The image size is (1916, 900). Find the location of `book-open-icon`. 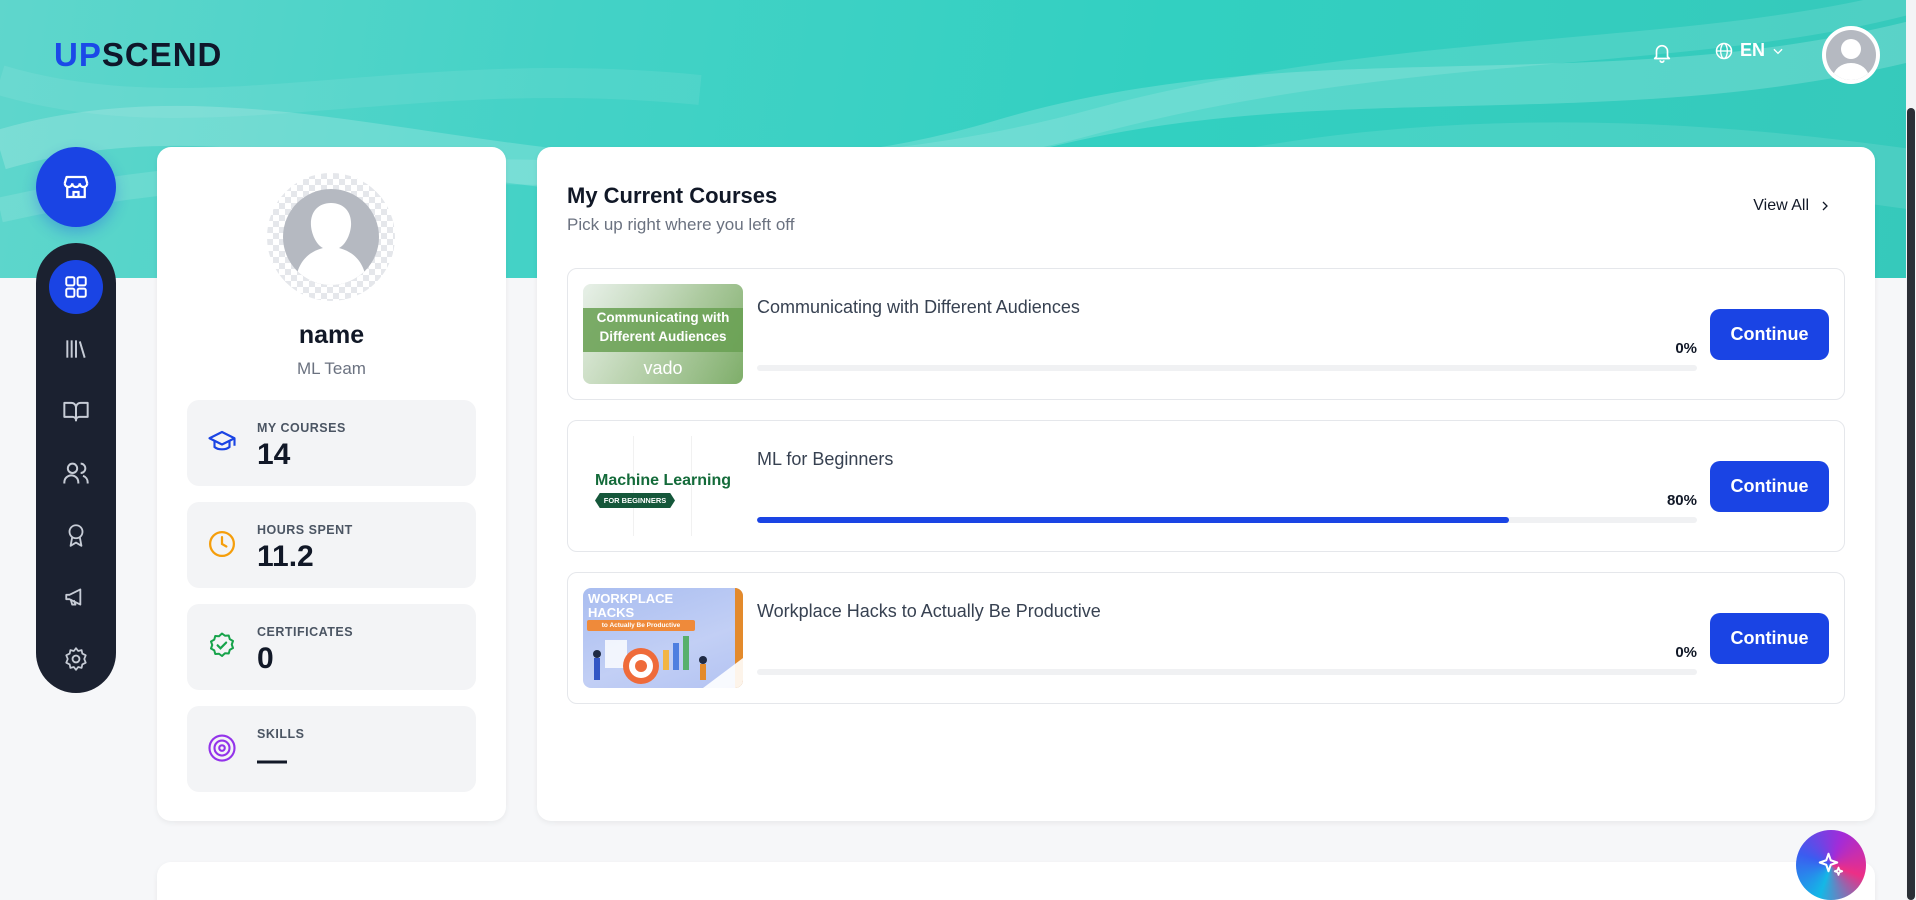

book-open-icon is located at coordinates (76, 411).